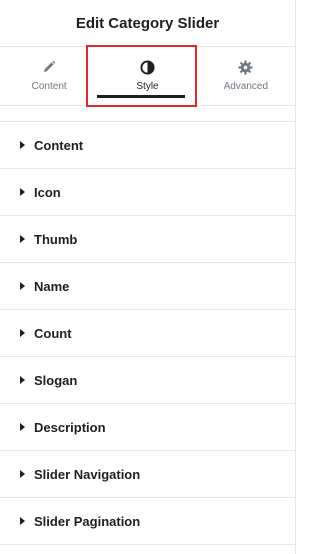 The width and height of the screenshot is (320, 554). What do you see at coordinates (87, 521) in the screenshot?
I see `section-label: Slider Pagination` at bounding box center [87, 521].